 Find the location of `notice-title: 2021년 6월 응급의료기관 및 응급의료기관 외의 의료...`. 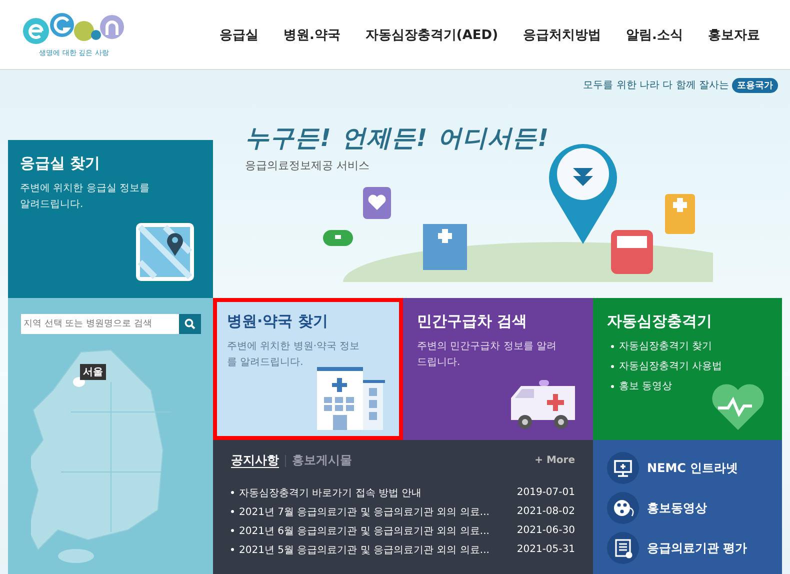

notice-title: 2021년 6월 응급의료기관 및 응급의료기관 외의 의료... is located at coordinates (360, 531).